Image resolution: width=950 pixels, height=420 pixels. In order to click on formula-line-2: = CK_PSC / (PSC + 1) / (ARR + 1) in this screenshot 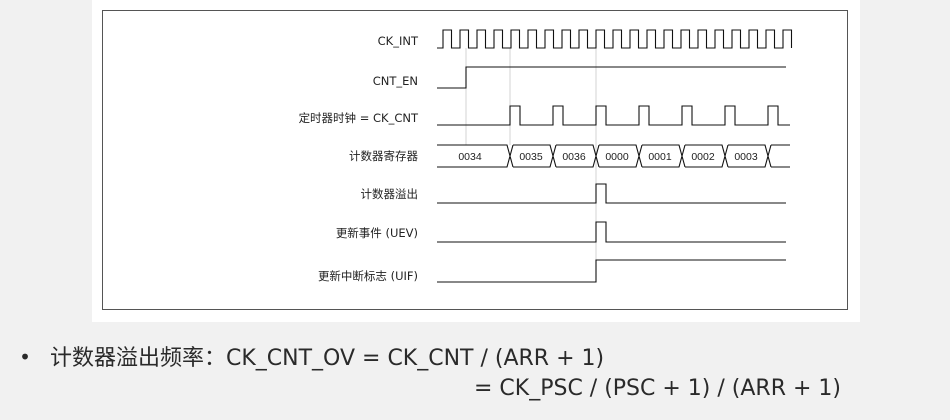, I will do `click(657, 388)`.